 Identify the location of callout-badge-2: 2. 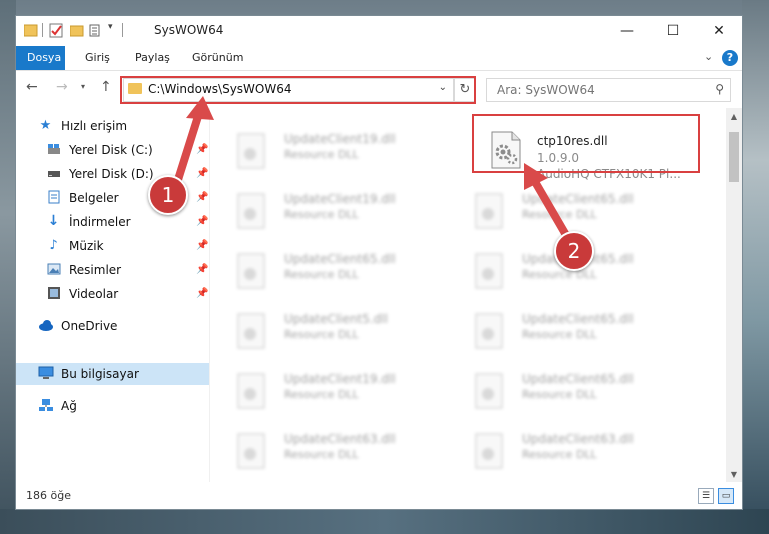
(574, 251).